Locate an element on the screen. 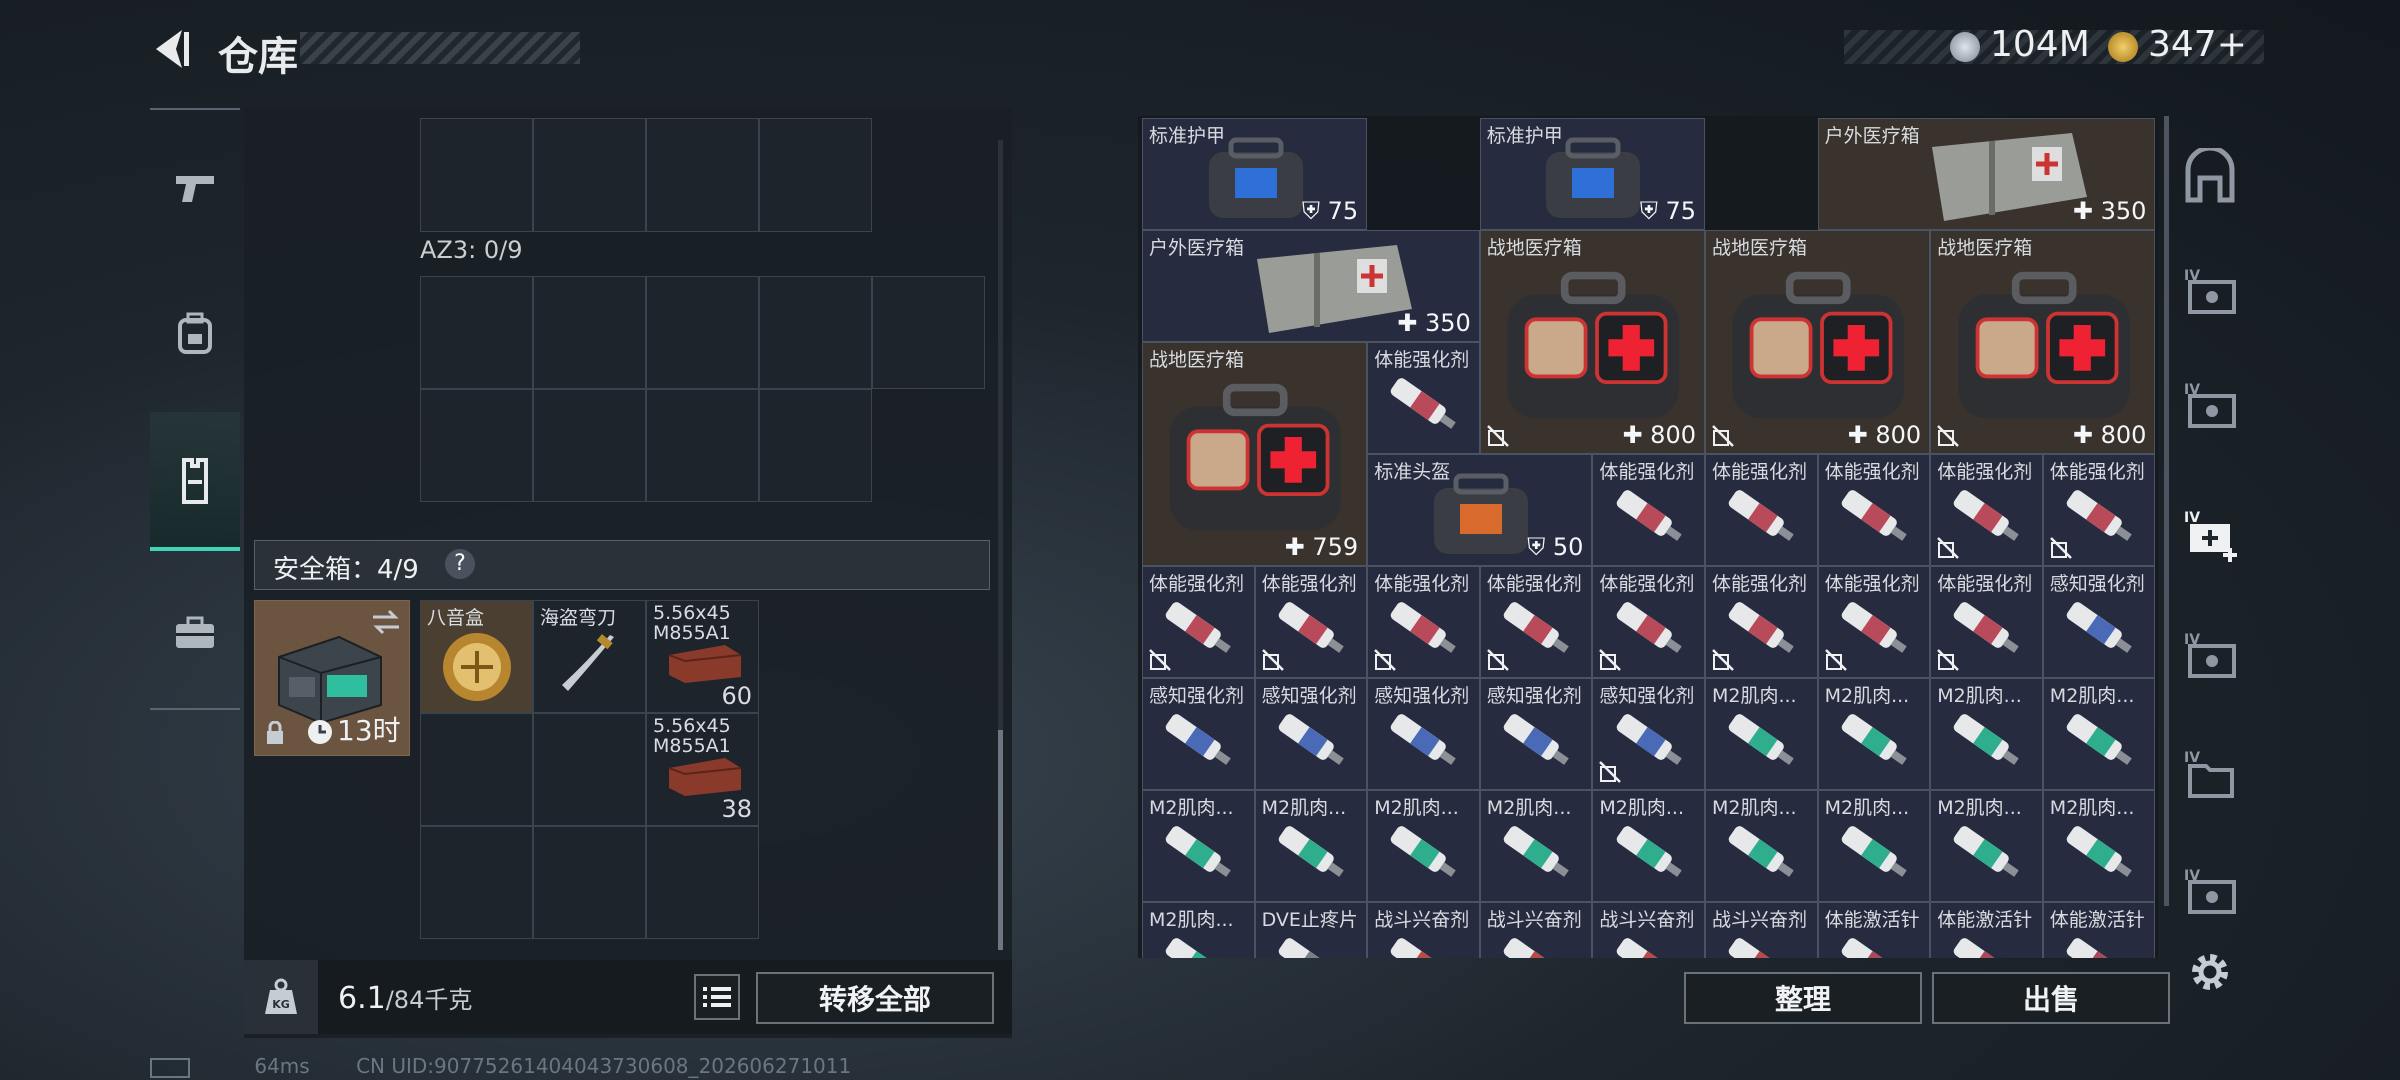 The image size is (2400, 1080). injector-image is located at coordinates (1424, 627).